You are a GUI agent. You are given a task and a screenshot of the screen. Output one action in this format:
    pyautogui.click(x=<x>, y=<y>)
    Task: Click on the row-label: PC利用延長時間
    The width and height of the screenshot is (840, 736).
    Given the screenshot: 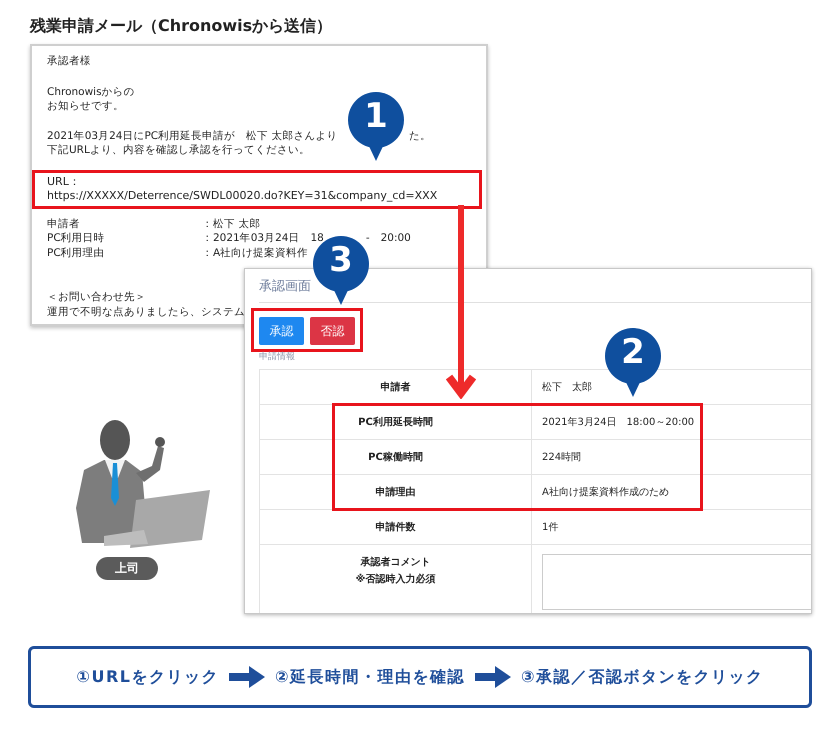 What is the action you would take?
    pyautogui.click(x=396, y=422)
    